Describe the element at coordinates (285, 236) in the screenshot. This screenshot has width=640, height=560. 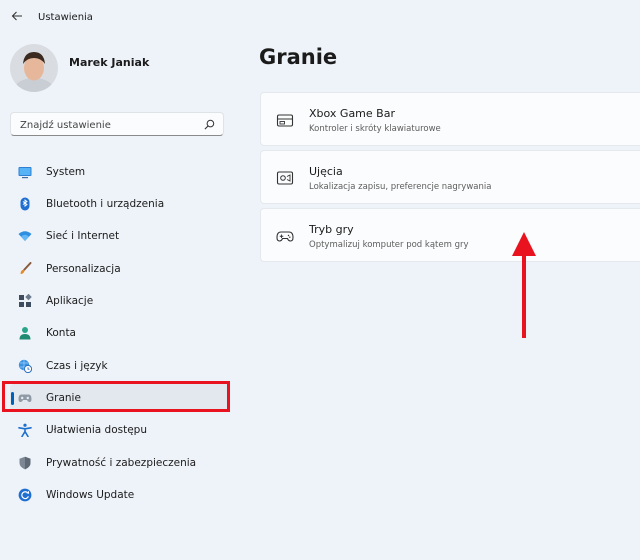
I see `controller-icon` at that location.